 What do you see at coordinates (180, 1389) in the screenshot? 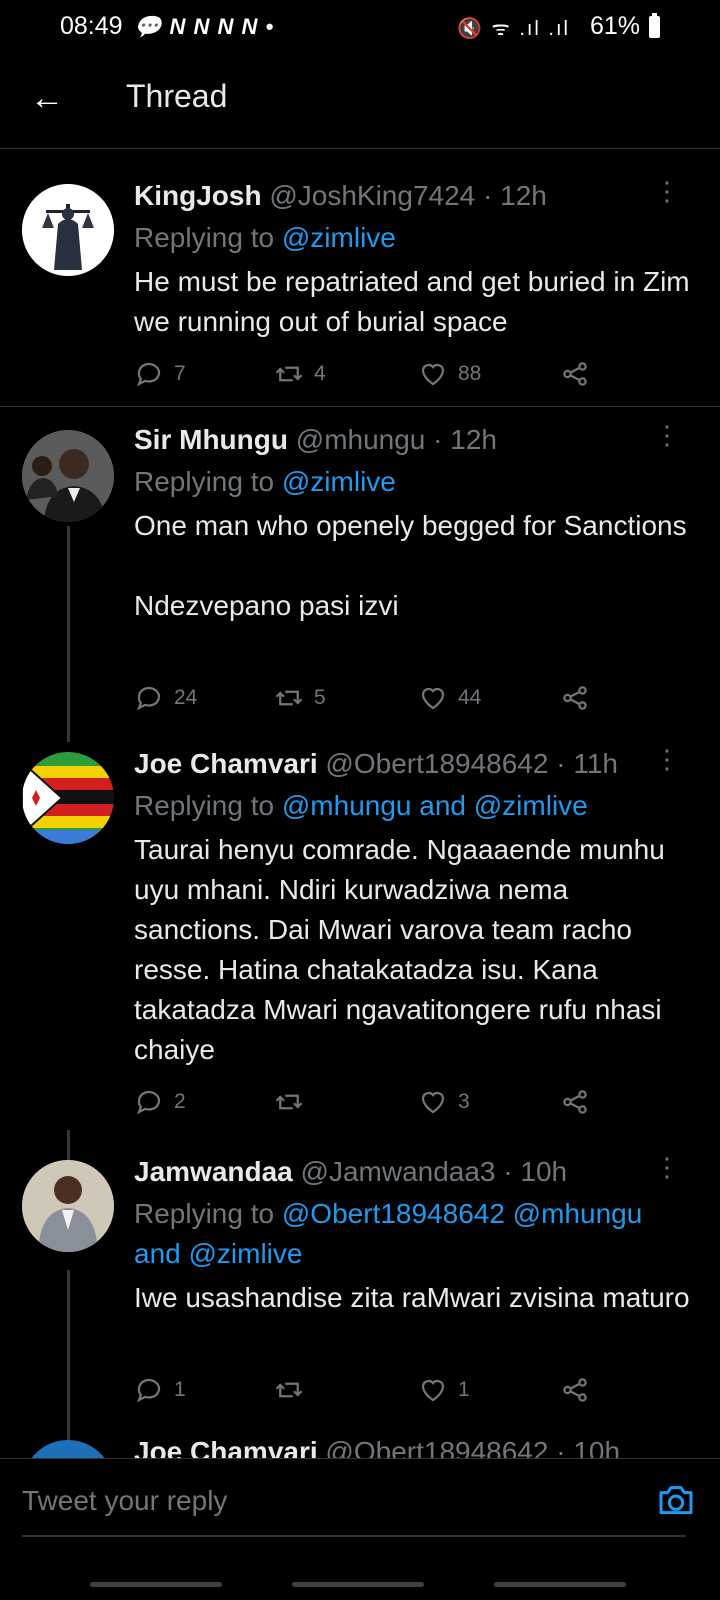
I see `reply-count: 1` at bounding box center [180, 1389].